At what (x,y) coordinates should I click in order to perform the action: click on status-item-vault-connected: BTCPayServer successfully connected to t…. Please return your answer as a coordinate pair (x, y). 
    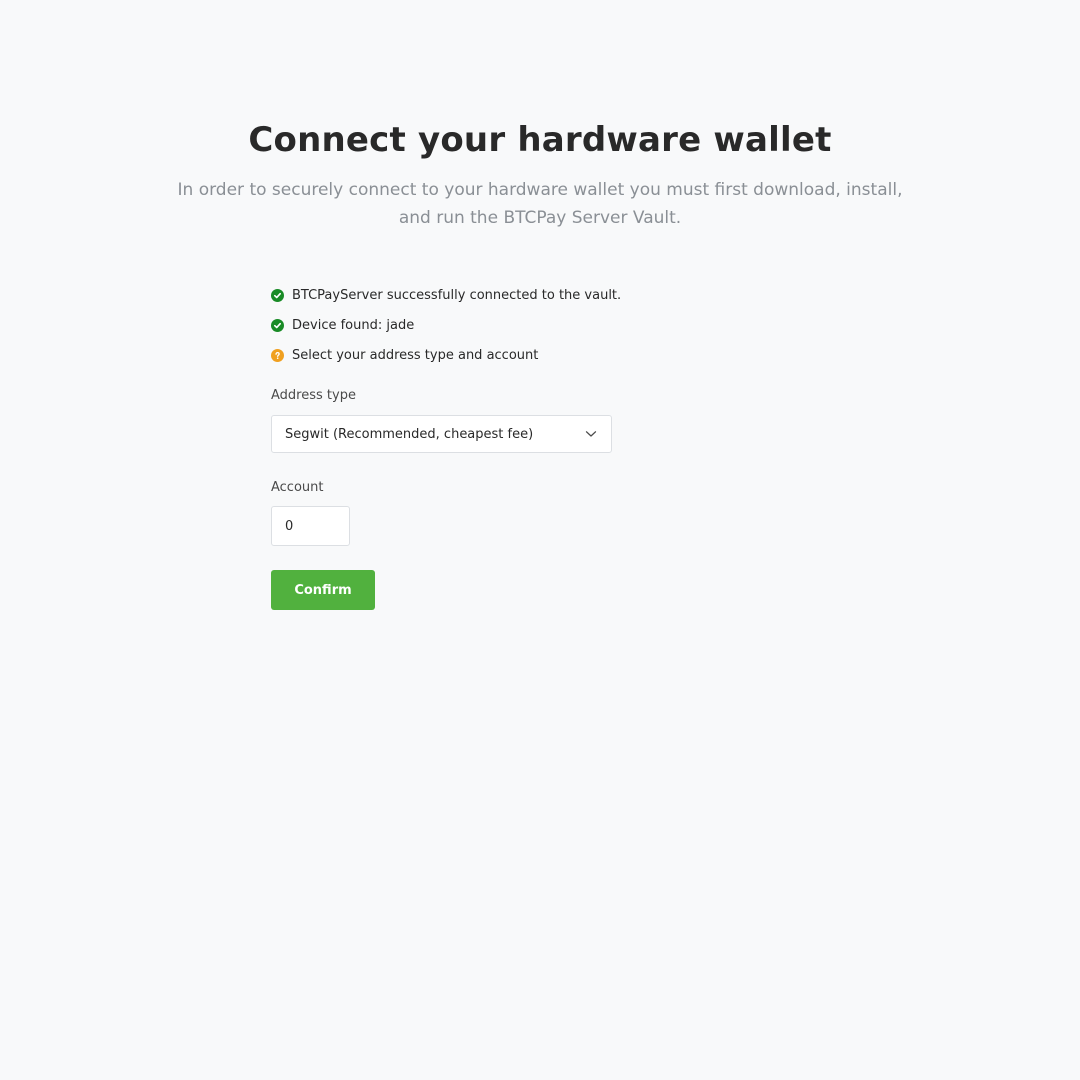
    Looking at the image, I should click on (451, 295).